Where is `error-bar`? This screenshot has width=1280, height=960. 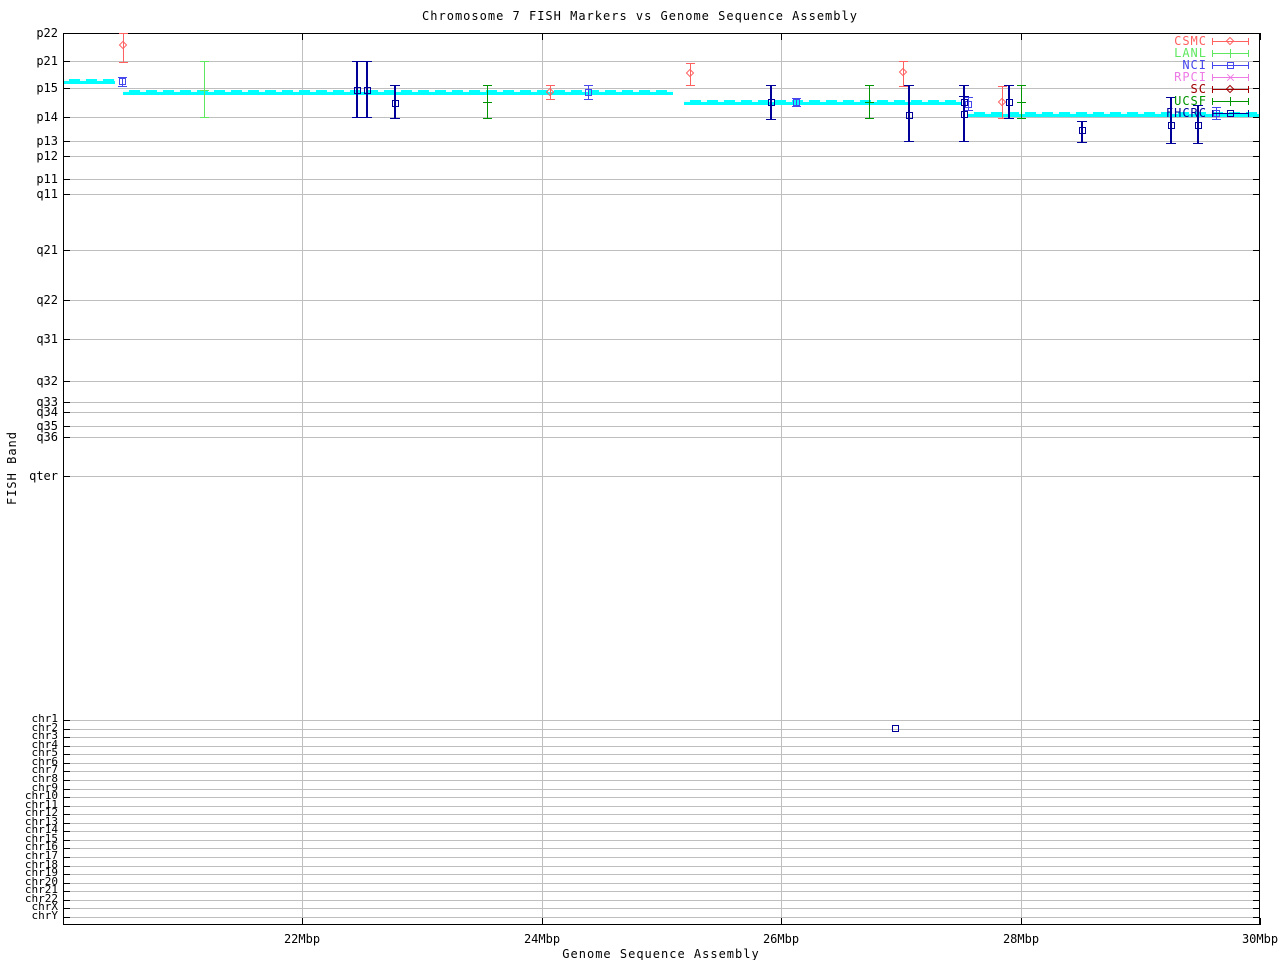 error-bar is located at coordinates (964, 118).